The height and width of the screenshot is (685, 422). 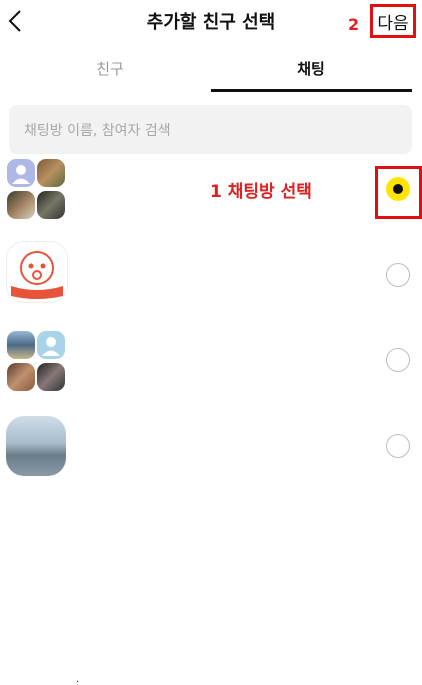 What do you see at coordinates (398, 192) in the screenshot?
I see `selection-highlight-box` at bounding box center [398, 192].